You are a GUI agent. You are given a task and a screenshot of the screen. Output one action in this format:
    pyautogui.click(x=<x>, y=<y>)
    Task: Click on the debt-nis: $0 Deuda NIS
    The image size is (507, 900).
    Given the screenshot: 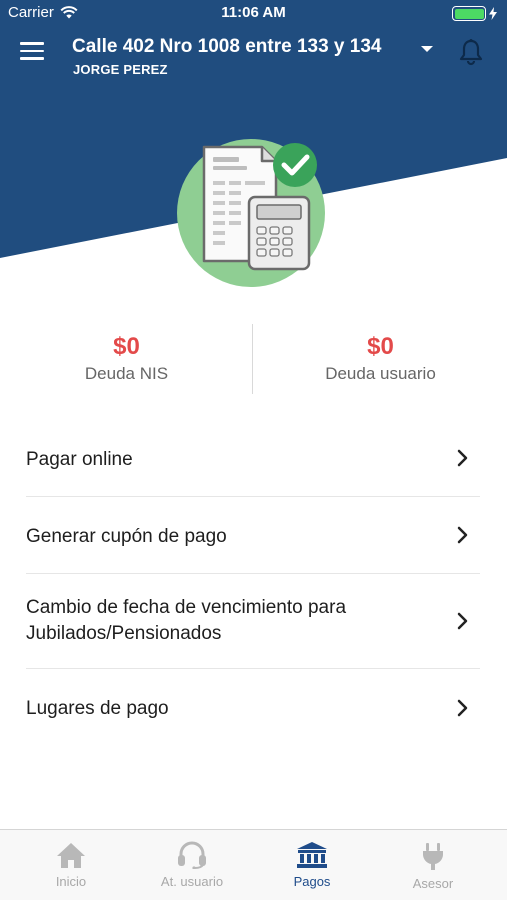 What is the action you would take?
    pyautogui.click(x=126, y=358)
    